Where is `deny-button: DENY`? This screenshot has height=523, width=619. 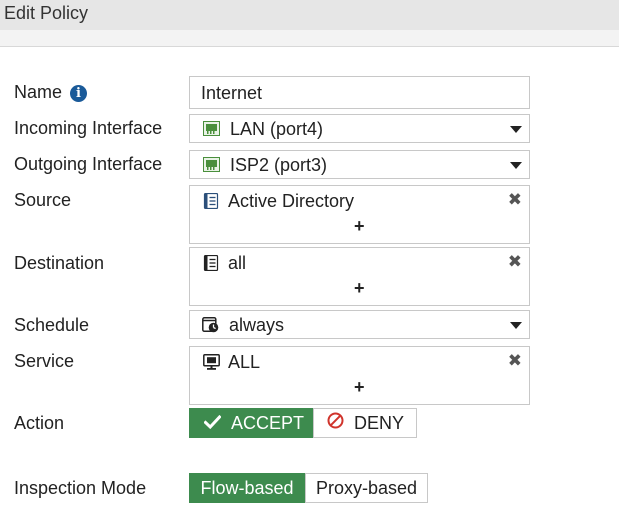 deny-button: DENY is located at coordinates (365, 423).